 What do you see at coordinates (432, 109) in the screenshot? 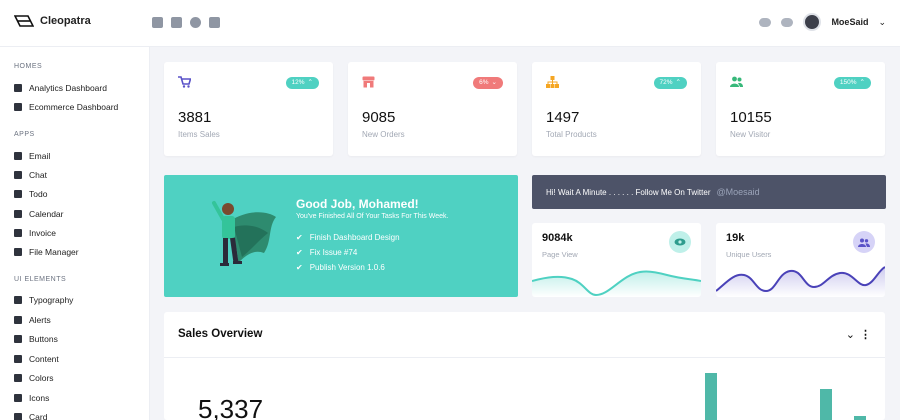
I see `stat-card-new-orders: 6% ⌄ 9085 New Orders` at bounding box center [432, 109].